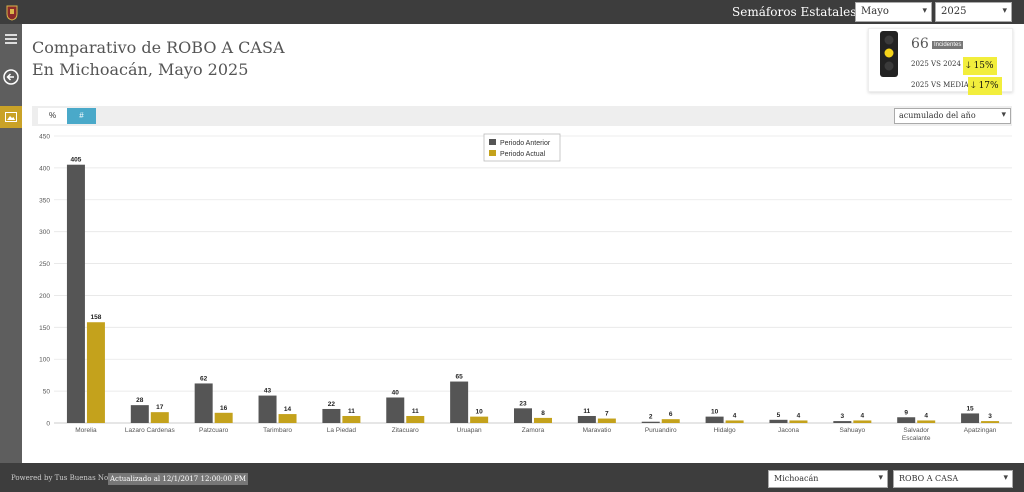 This screenshot has width=1024, height=492. Describe the element at coordinates (607, 414) in the screenshot. I see `data-label: 7` at that location.